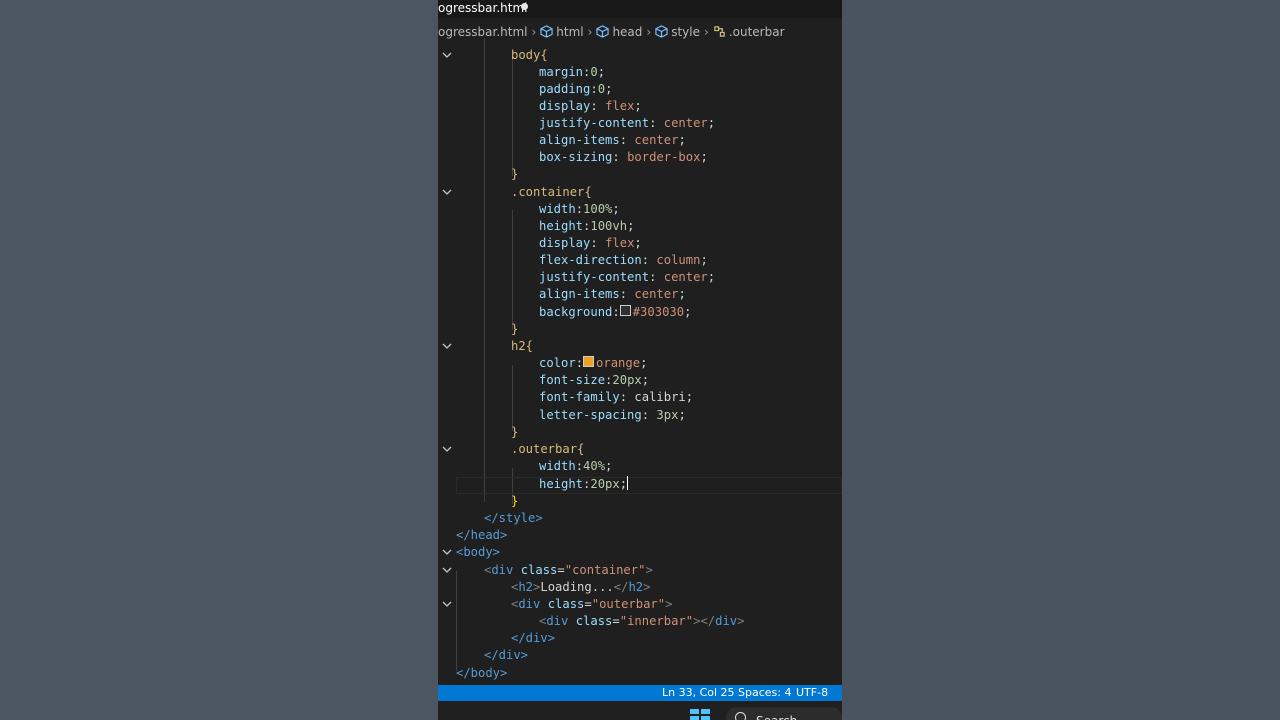 The height and width of the screenshot is (720, 1280). What do you see at coordinates (623, 260) in the screenshot?
I see `code-line: flex-direction: column;` at bounding box center [623, 260].